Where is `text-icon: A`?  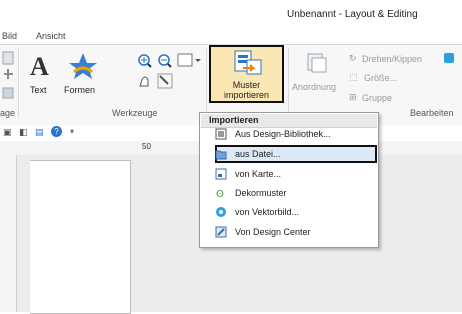
text-icon: A is located at coordinates (39, 66).